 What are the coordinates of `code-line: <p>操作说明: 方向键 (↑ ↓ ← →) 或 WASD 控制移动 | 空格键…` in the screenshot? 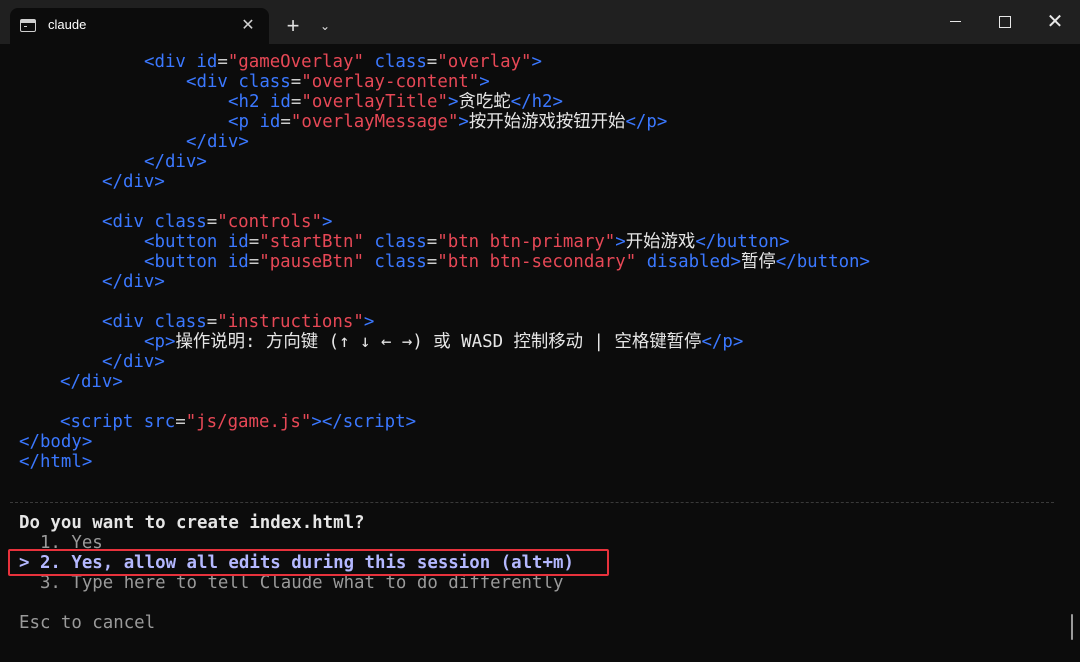 It's located at (444, 342).